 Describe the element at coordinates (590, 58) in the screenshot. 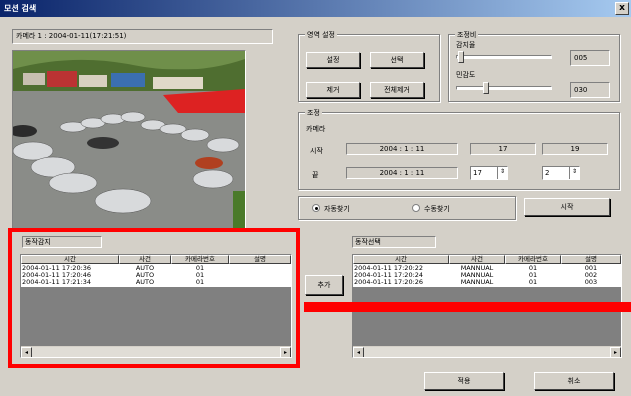

I see `sensitivity-value: 005` at that location.